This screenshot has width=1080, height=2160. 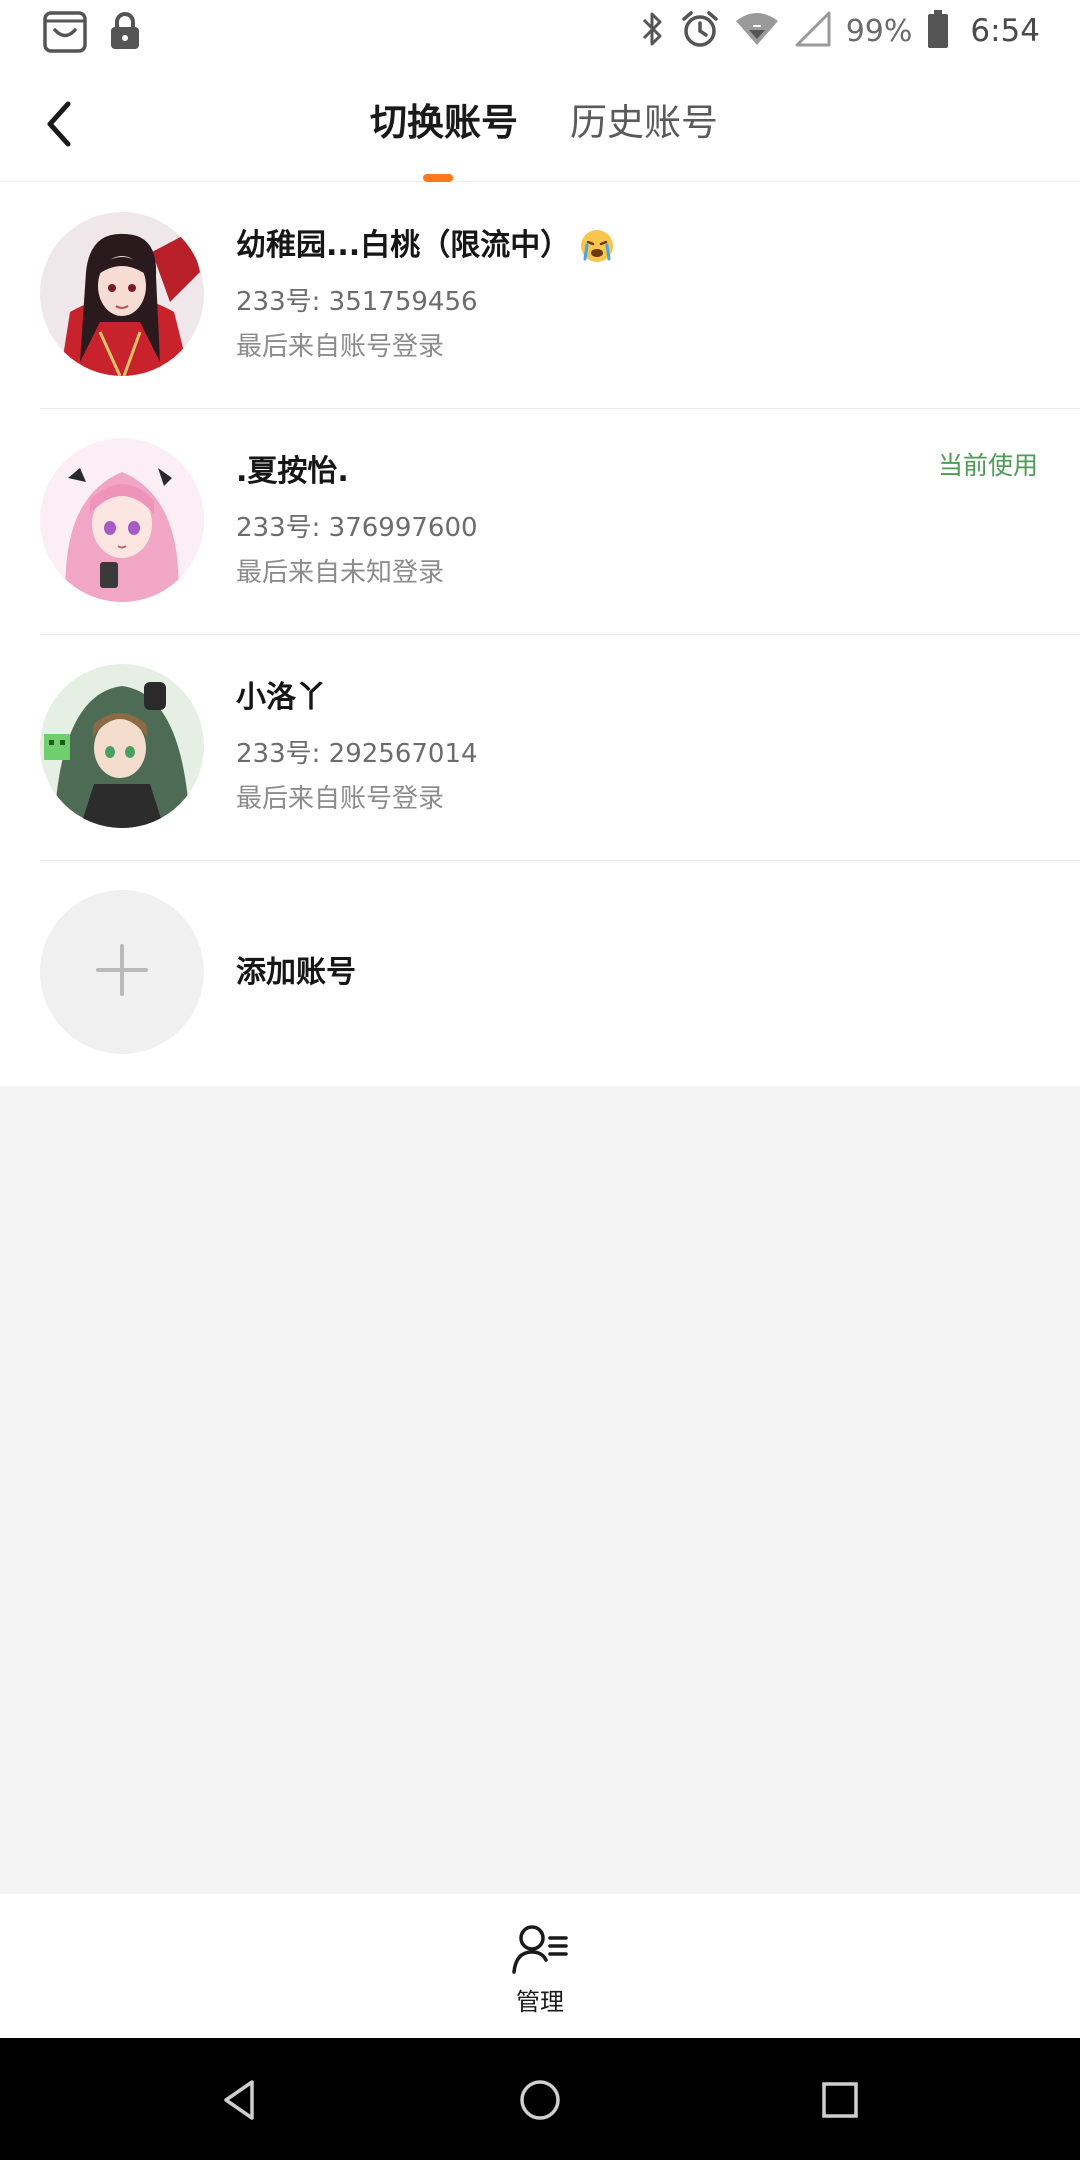 What do you see at coordinates (757, 31) in the screenshot?
I see `wifi-icon` at bounding box center [757, 31].